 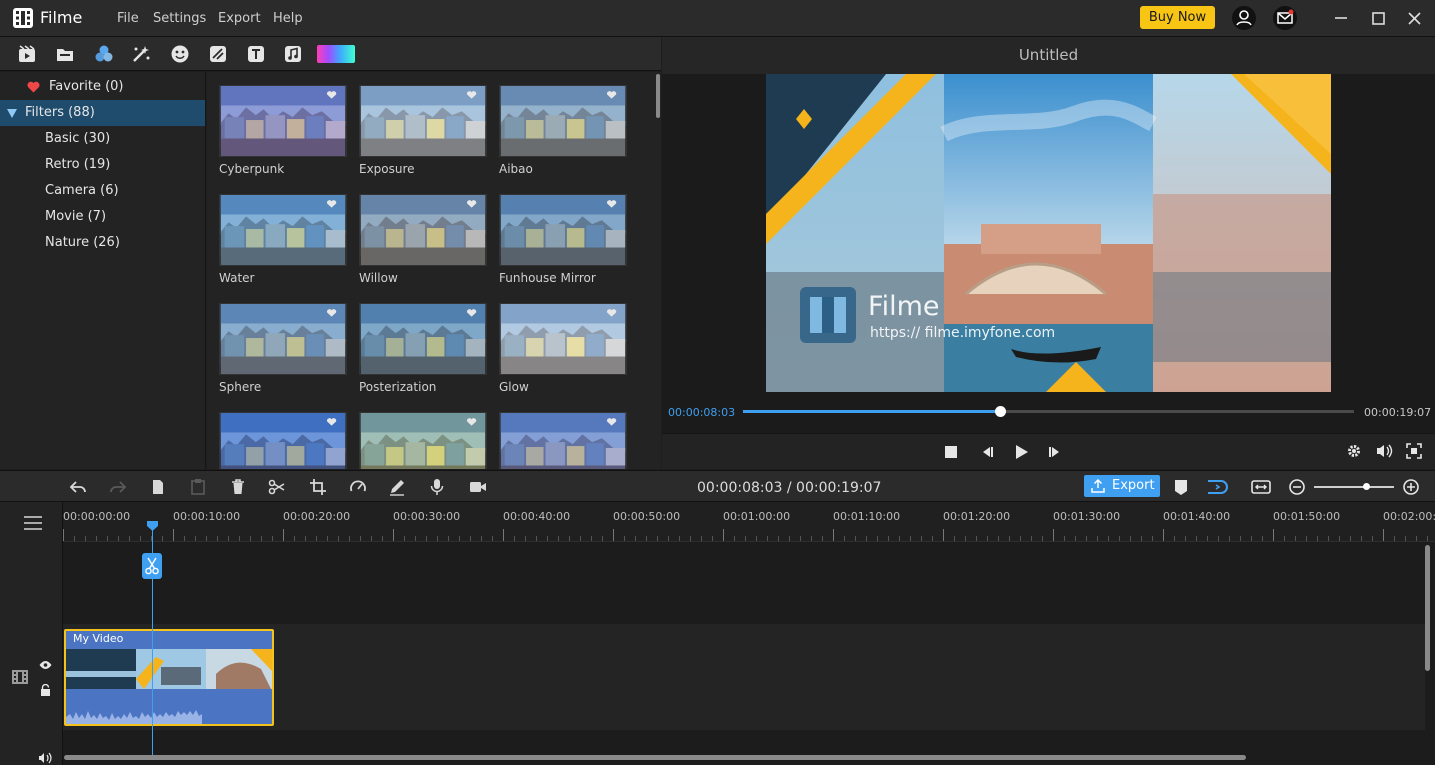 I want to click on grid-scrollbar, so click(x=658, y=96).